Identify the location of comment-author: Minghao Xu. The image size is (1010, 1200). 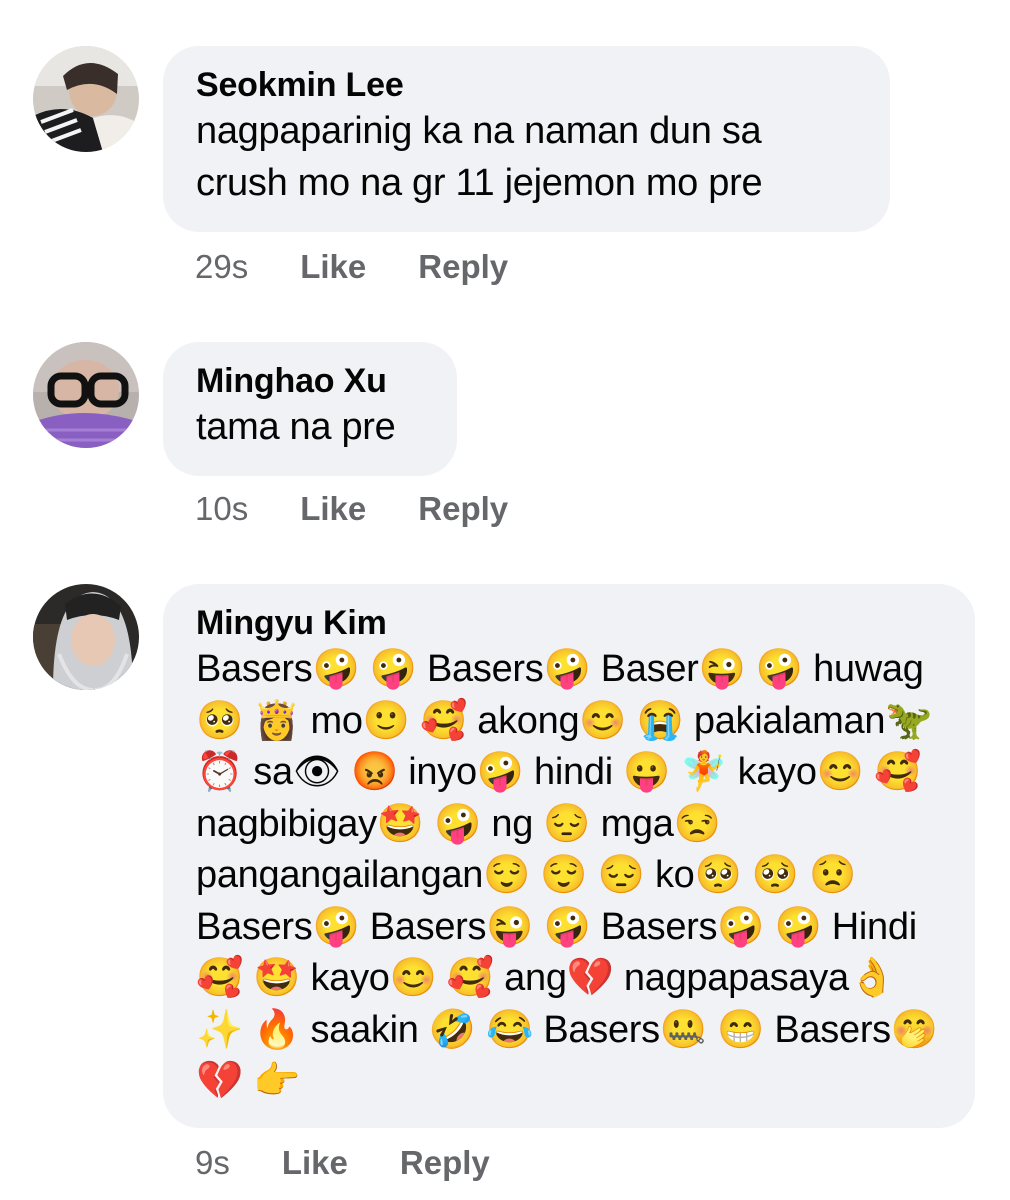
(311, 381).